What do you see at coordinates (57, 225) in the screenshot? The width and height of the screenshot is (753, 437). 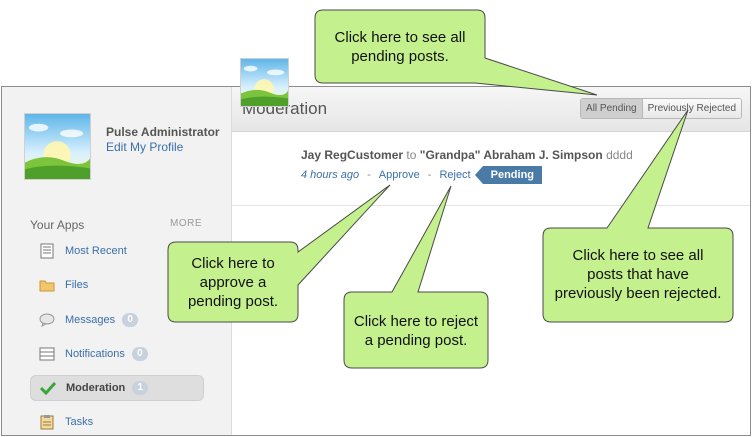 I see `apps-section-title: Your Apps` at bounding box center [57, 225].